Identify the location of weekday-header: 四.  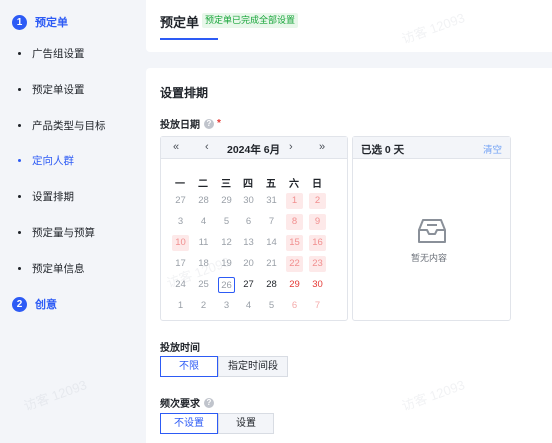
(248, 184).